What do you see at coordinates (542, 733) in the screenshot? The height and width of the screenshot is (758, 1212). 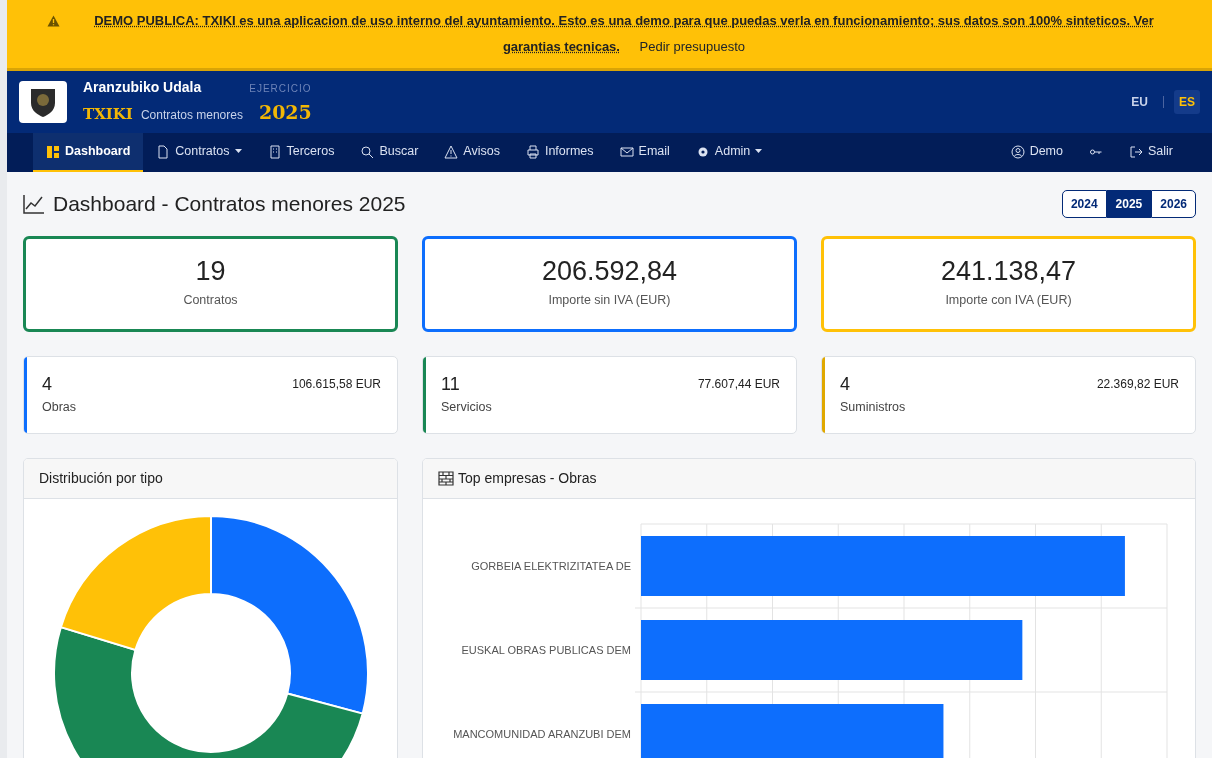 I see `bar-label: MANCOMUNIDAD ARANZUBI DEM` at bounding box center [542, 733].